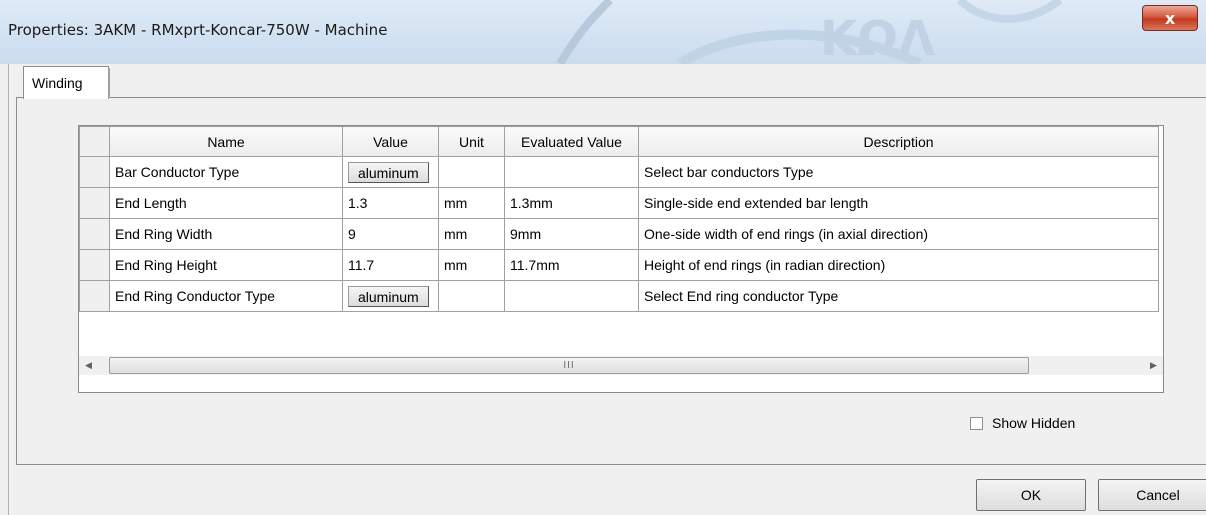 This screenshot has width=1206, height=515. What do you see at coordinates (226, 172) in the screenshot?
I see `cell-name: Bar Conductor Type` at bounding box center [226, 172].